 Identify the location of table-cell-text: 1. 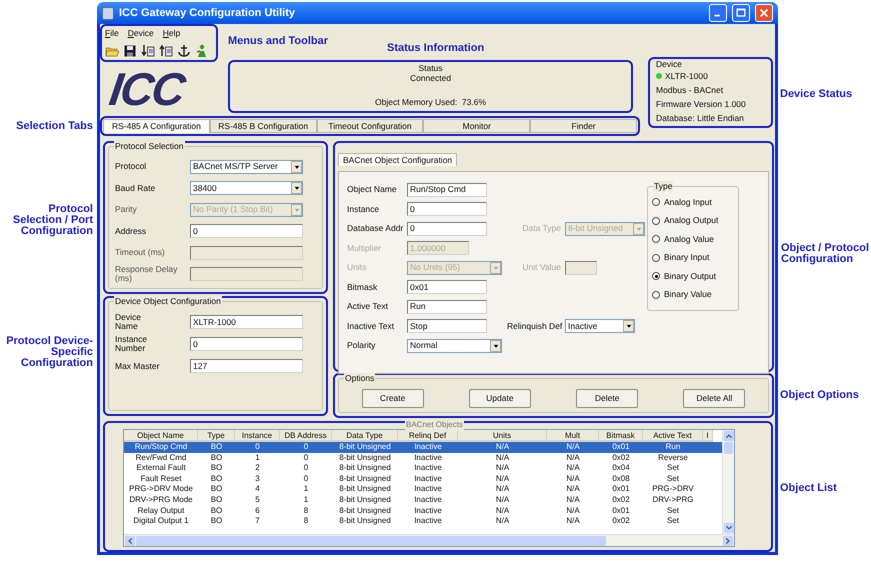
(306, 489).